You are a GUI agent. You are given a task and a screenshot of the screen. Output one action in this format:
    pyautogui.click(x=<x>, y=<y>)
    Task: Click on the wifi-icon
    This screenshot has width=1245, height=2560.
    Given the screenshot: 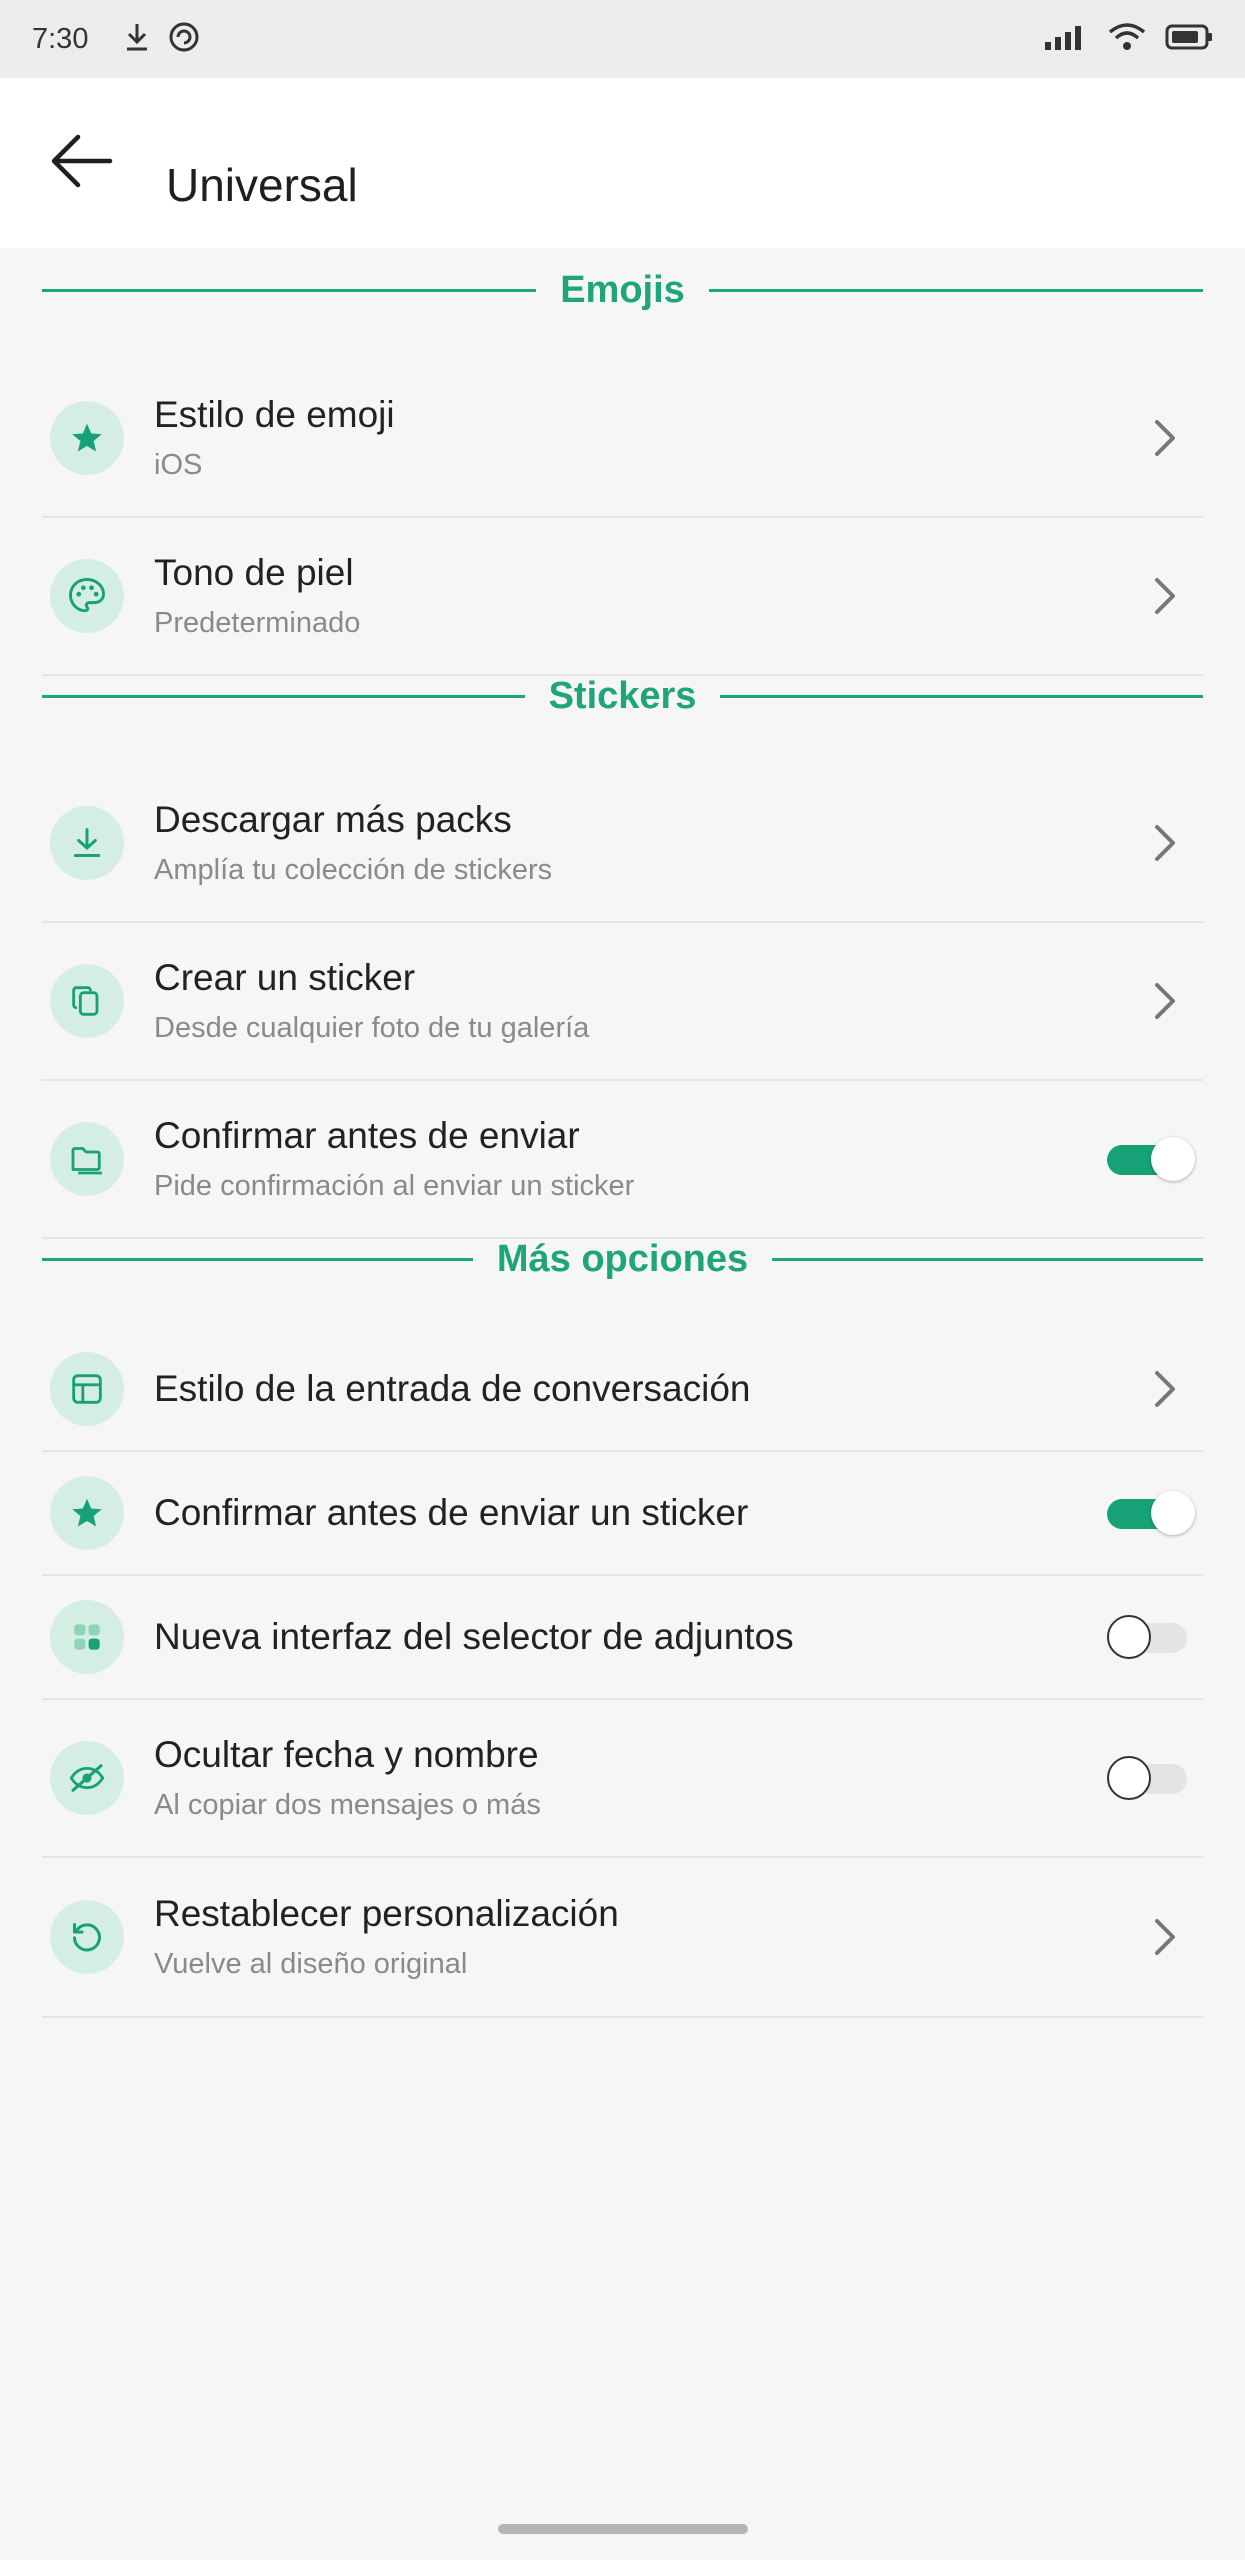 What is the action you would take?
    pyautogui.click(x=1127, y=39)
    